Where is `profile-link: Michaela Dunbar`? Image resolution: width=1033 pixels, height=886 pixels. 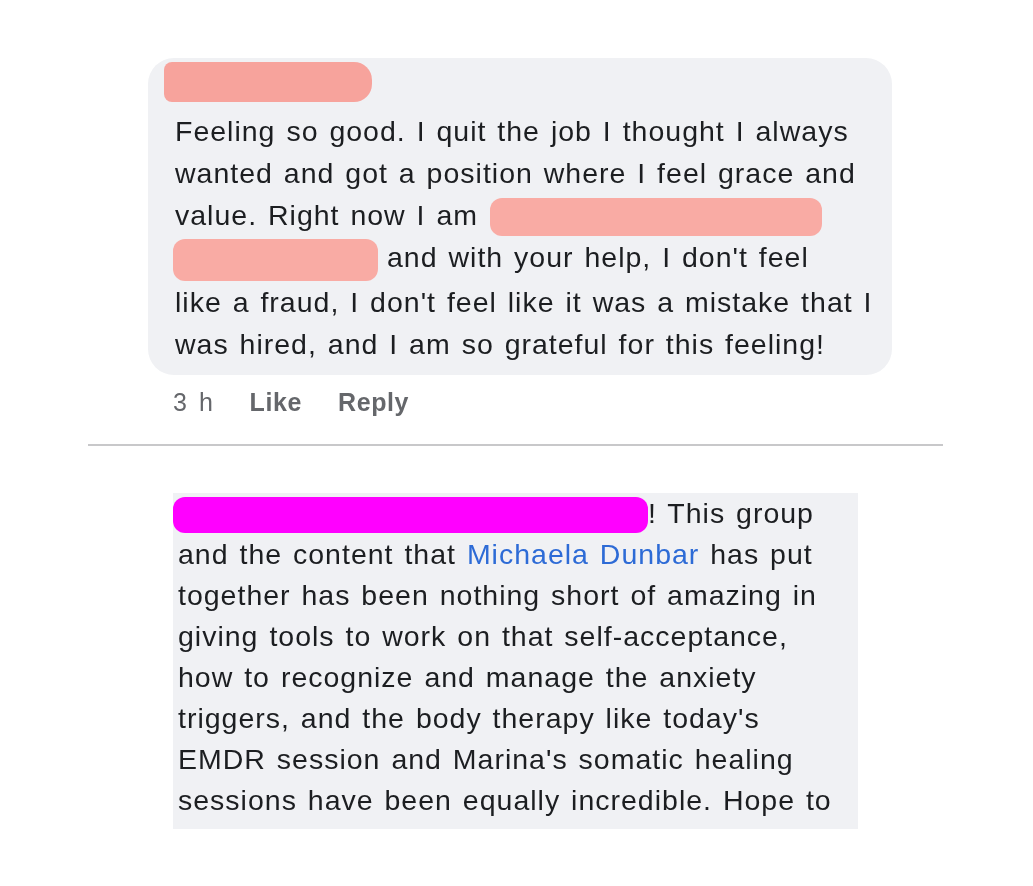
profile-link: Michaela Dunbar is located at coordinates (583, 553).